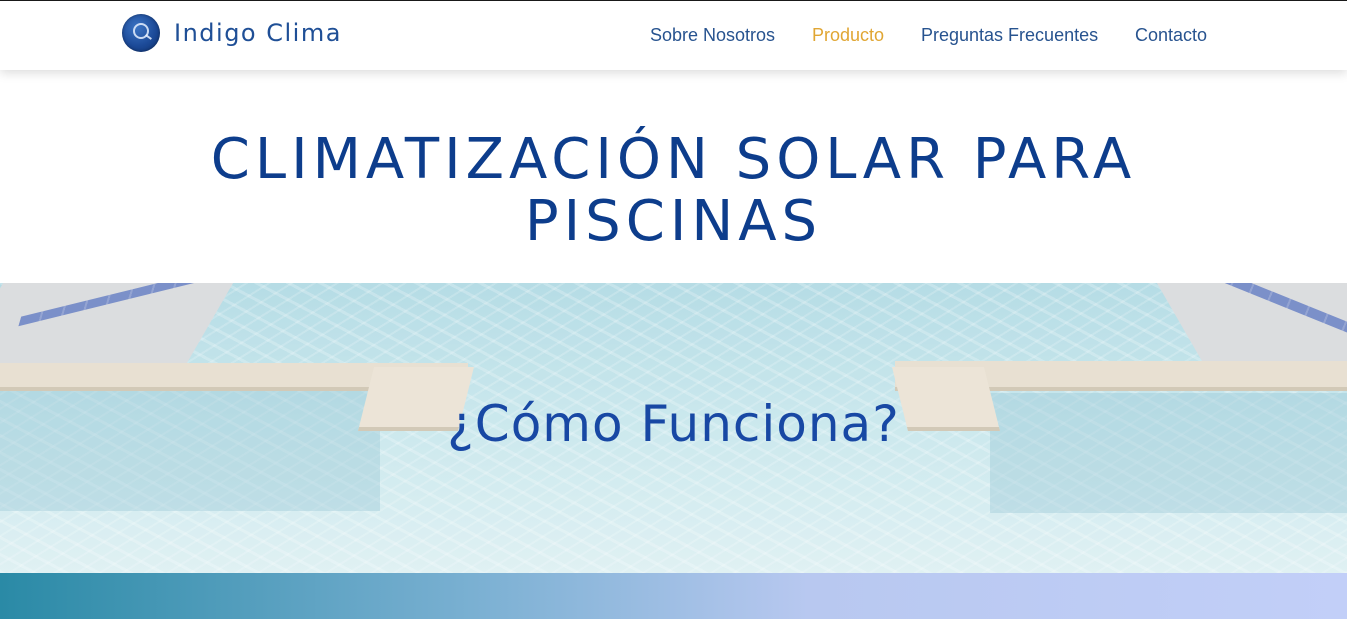 The image size is (1347, 619). Describe the element at coordinates (673, 424) in the screenshot. I see `section-heading: ¿Cómo Funciona?` at that location.